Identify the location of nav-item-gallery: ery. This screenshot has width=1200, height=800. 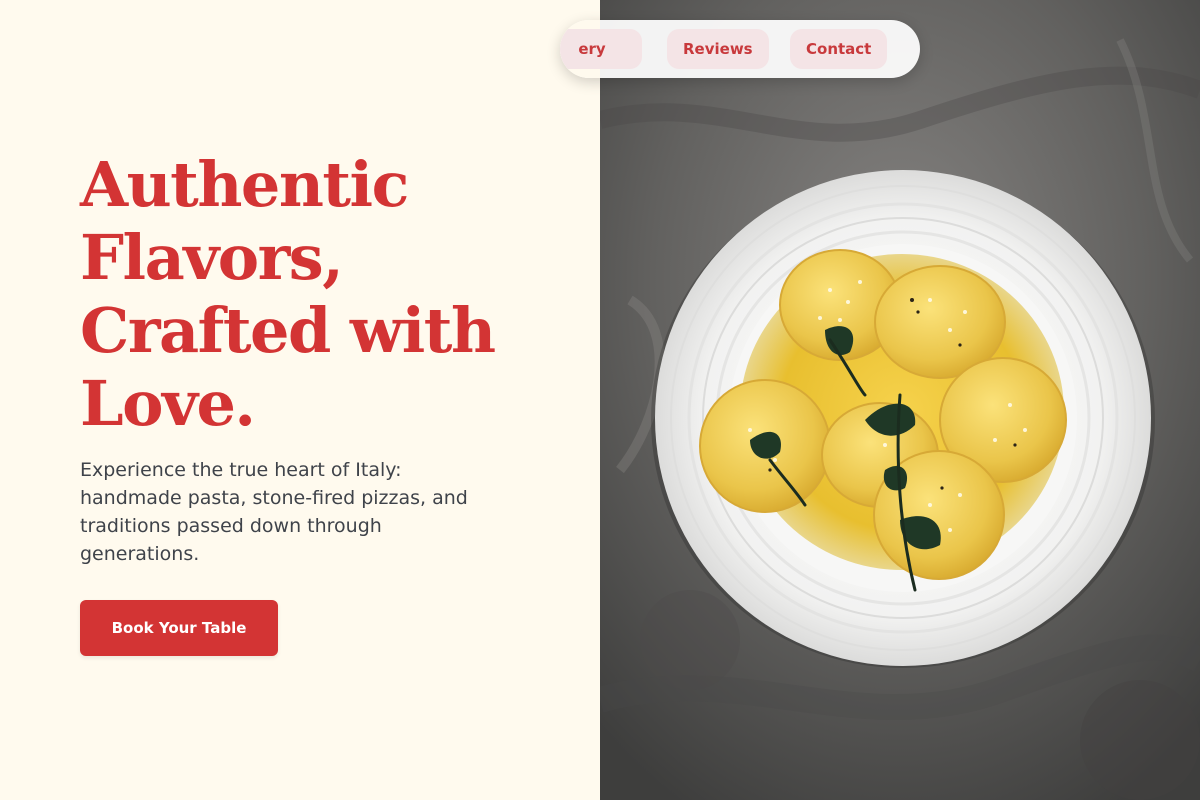
(601, 49).